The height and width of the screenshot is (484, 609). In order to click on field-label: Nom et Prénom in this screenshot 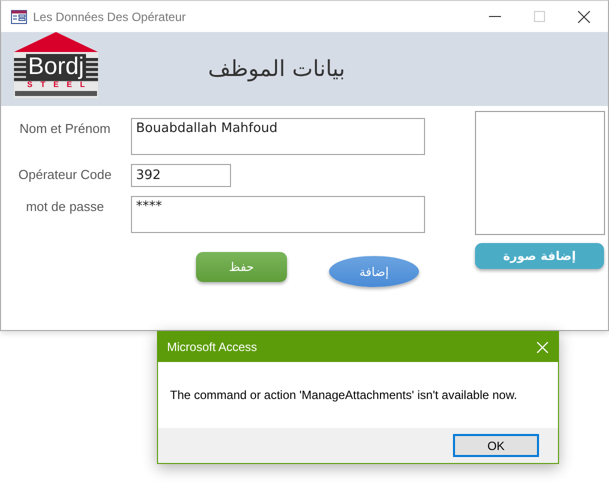, I will do `click(65, 128)`.